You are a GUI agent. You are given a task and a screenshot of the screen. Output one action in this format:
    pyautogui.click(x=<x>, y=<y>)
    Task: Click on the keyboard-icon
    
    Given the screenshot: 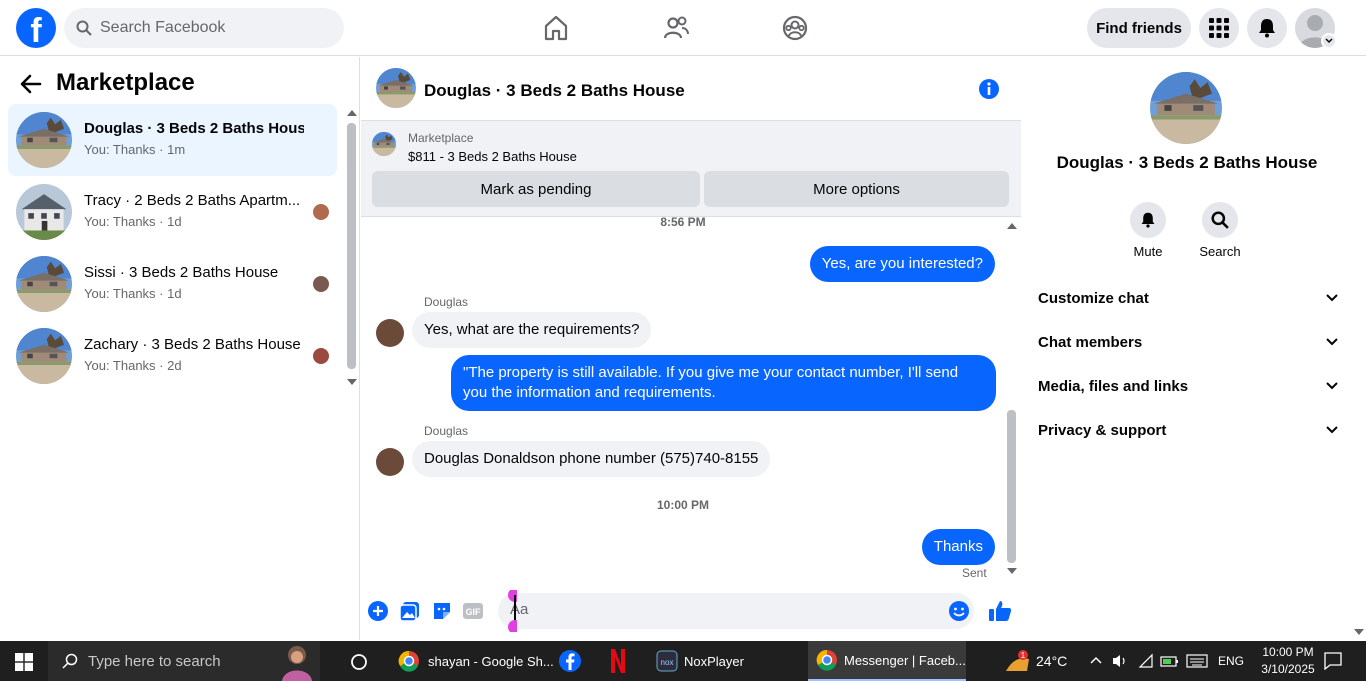 What is the action you would take?
    pyautogui.click(x=1197, y=661)
    